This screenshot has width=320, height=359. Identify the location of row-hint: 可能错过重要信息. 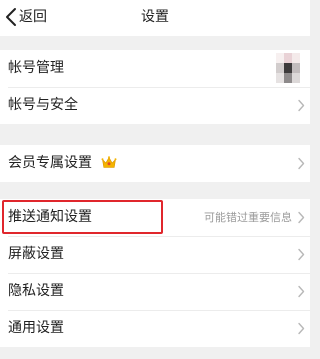
(248, 217).